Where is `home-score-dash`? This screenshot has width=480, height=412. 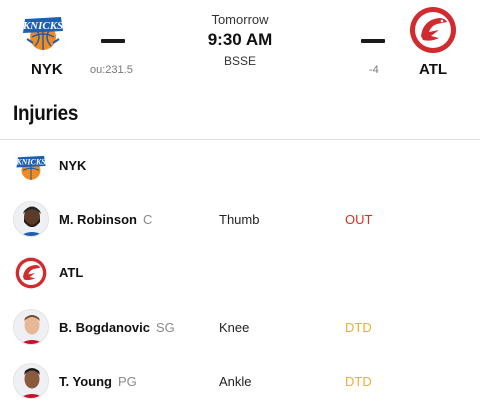 home-score-dash is located at coordinates (373, 41).